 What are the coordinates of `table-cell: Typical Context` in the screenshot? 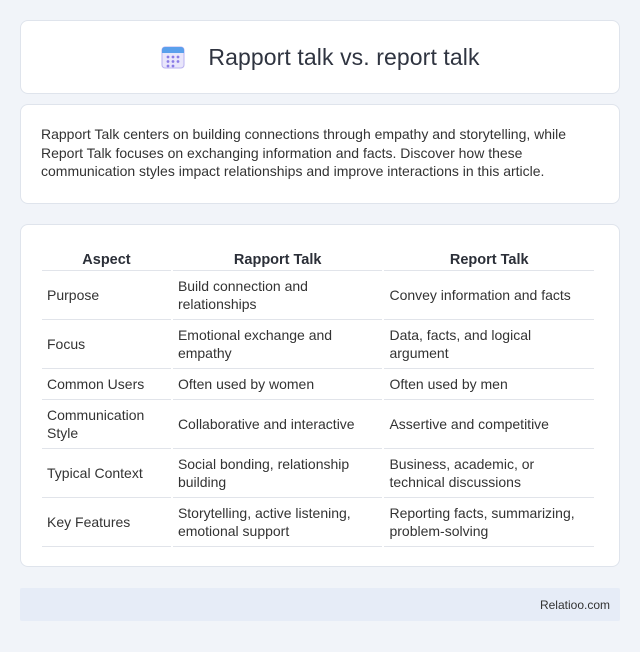 It's located at (106, 473).